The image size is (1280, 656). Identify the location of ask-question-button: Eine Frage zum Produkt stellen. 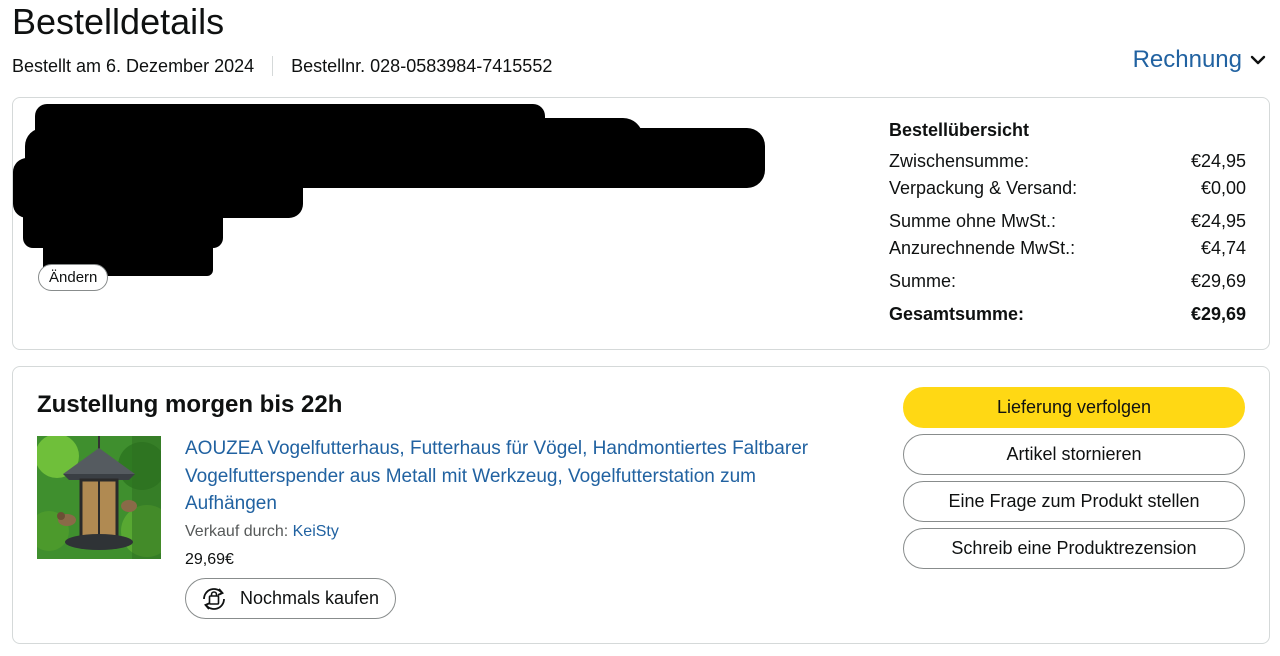
(1074, 501).